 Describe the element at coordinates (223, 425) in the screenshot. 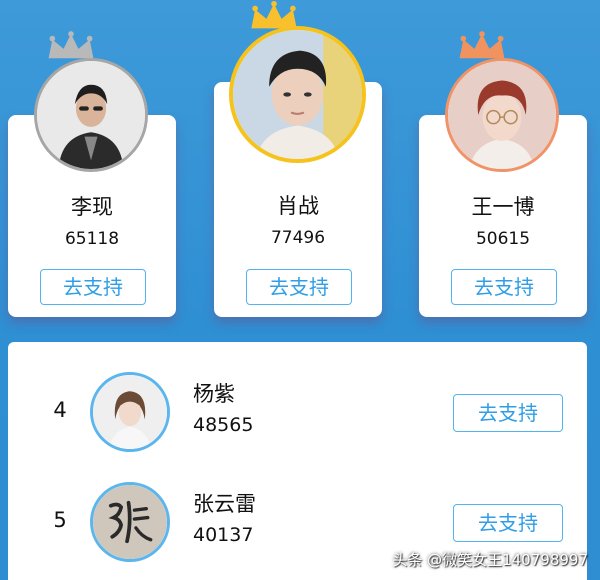

I see `vote-count: 48565` at that location.